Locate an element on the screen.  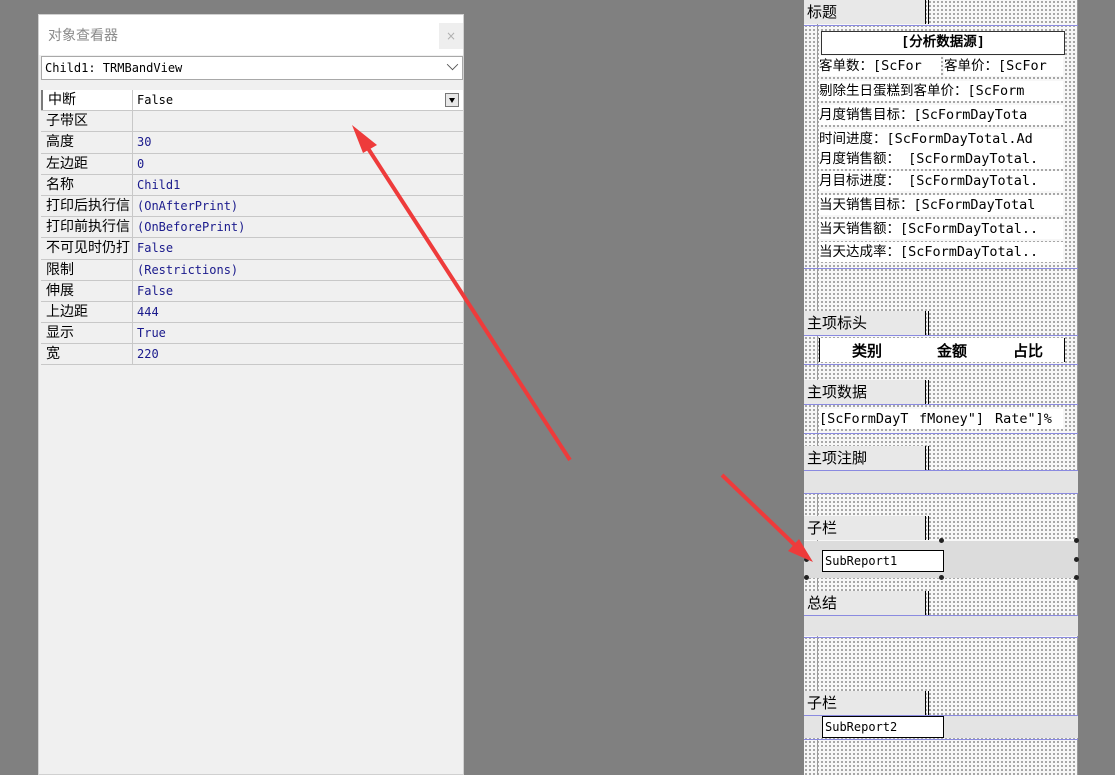
arrow-to-inspector is located at coordinates (462, 293).